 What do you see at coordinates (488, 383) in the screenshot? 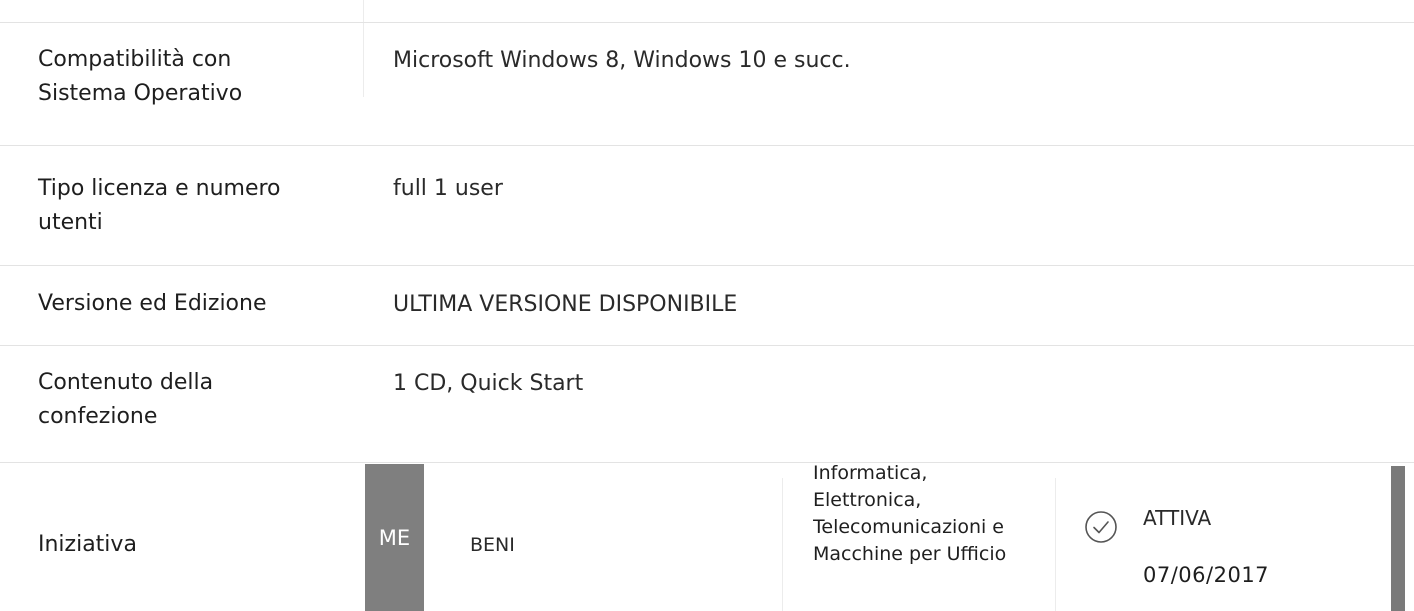
I see `spec-value-contents: 1 CD, Quick Start` at bounding box center [488, 383].